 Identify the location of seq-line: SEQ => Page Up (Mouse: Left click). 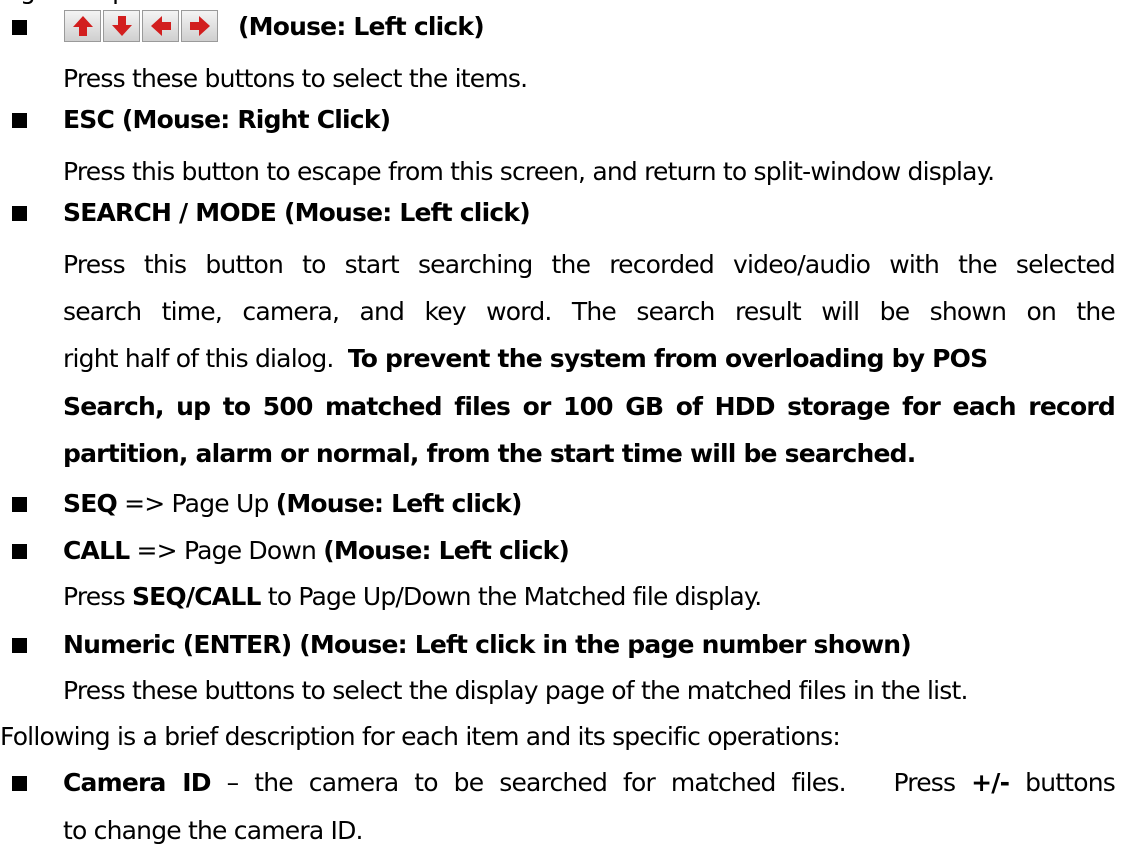
(292, 503).